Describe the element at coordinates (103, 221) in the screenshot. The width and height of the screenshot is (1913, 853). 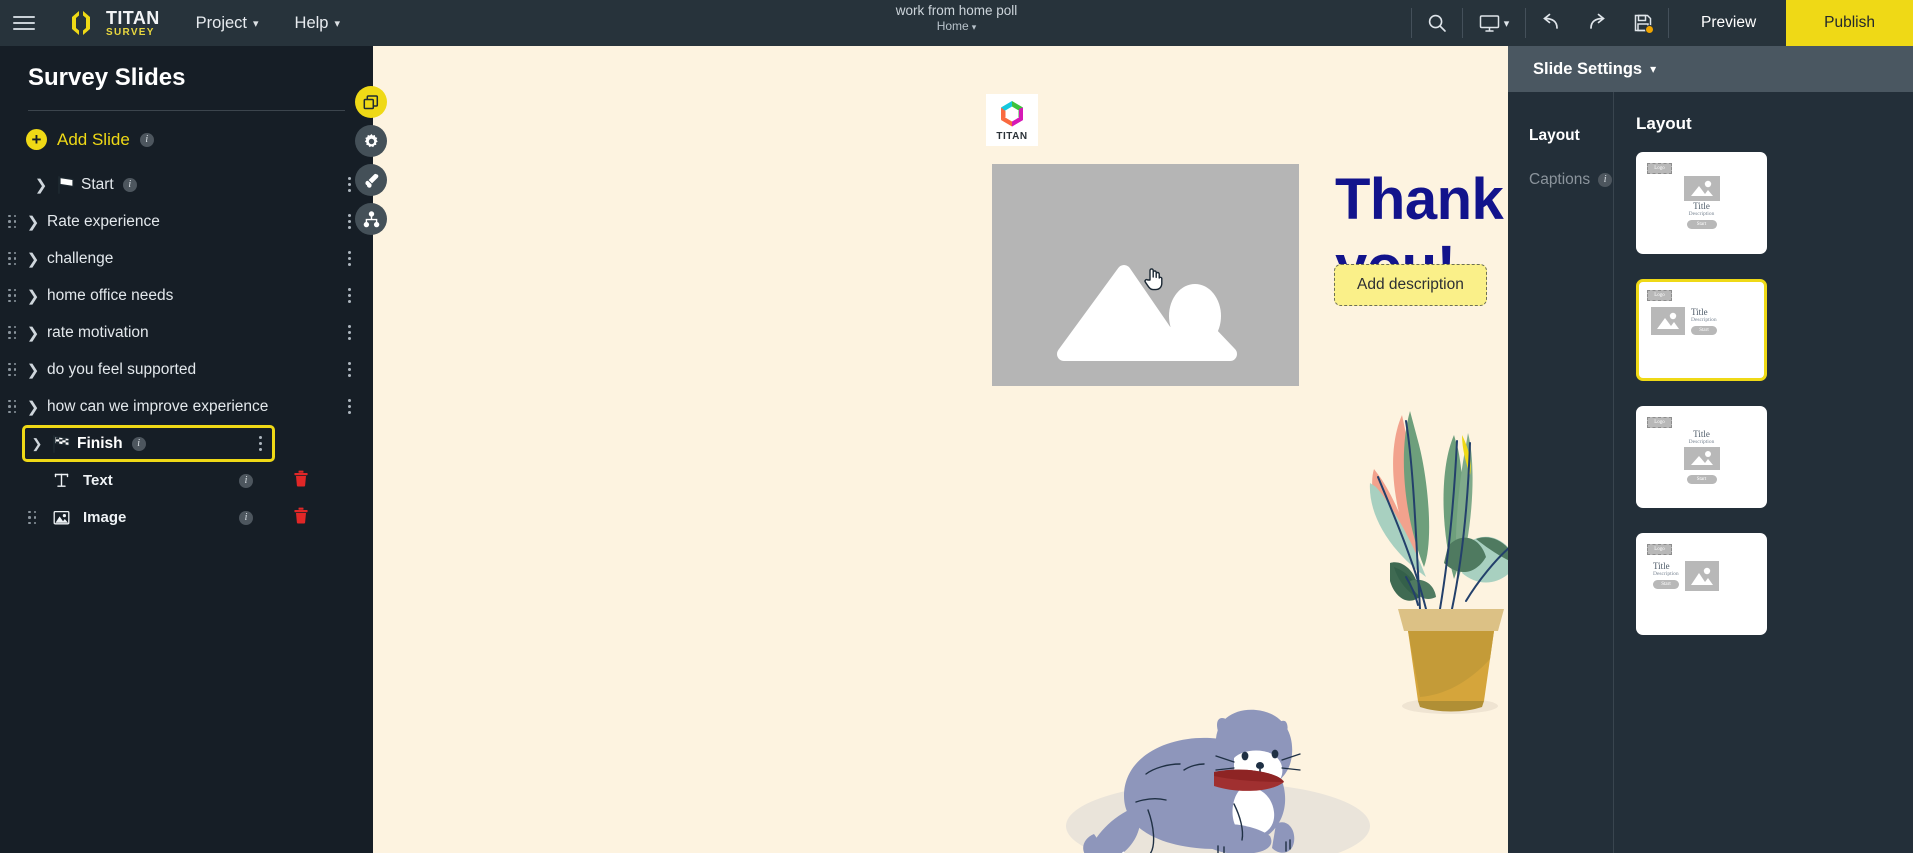
I see `slide-item-label: Rate experience` at that location.